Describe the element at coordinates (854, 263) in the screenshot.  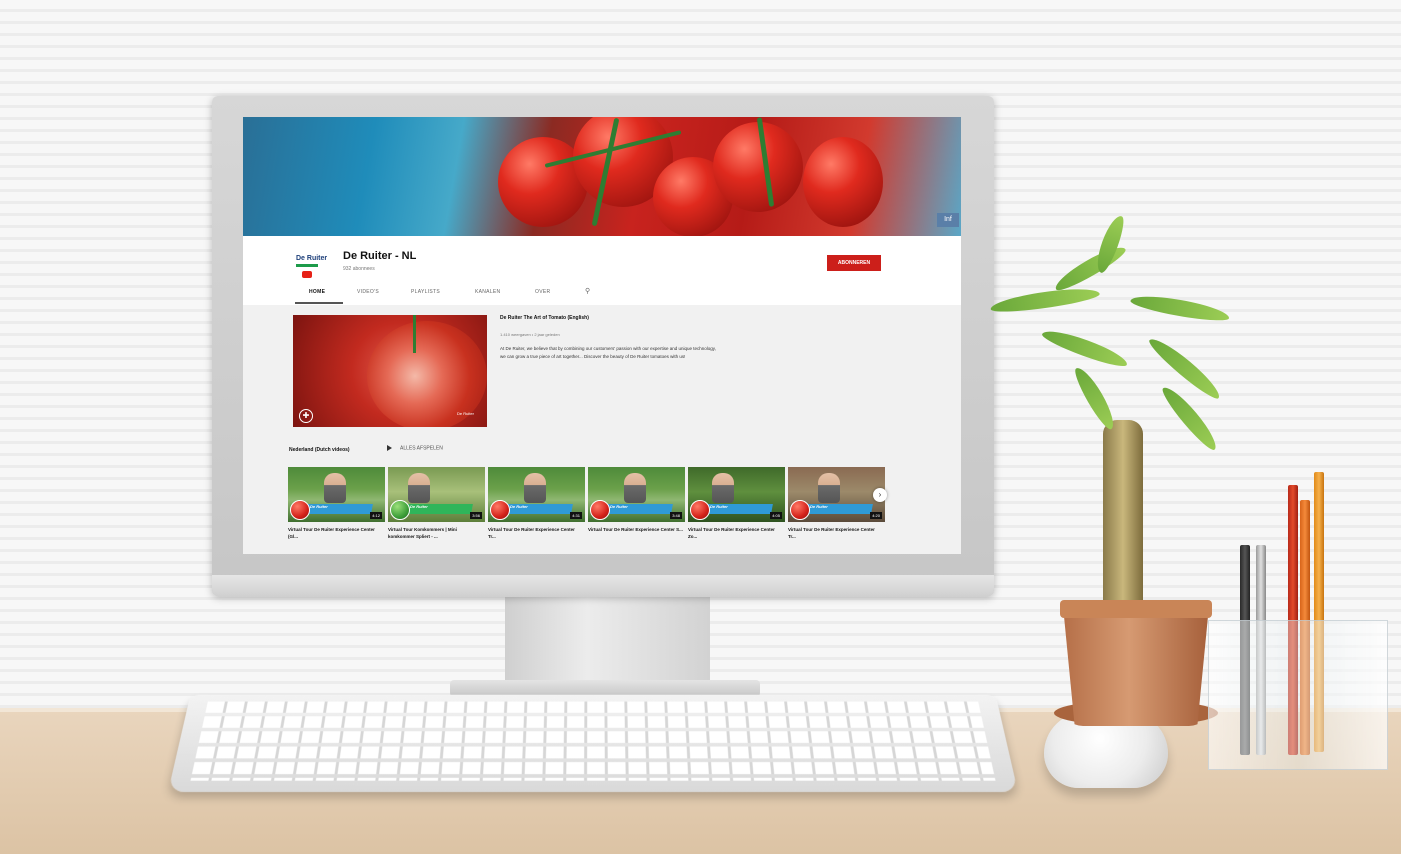
I see `subscribe-button: ABONNEREN` at that location.